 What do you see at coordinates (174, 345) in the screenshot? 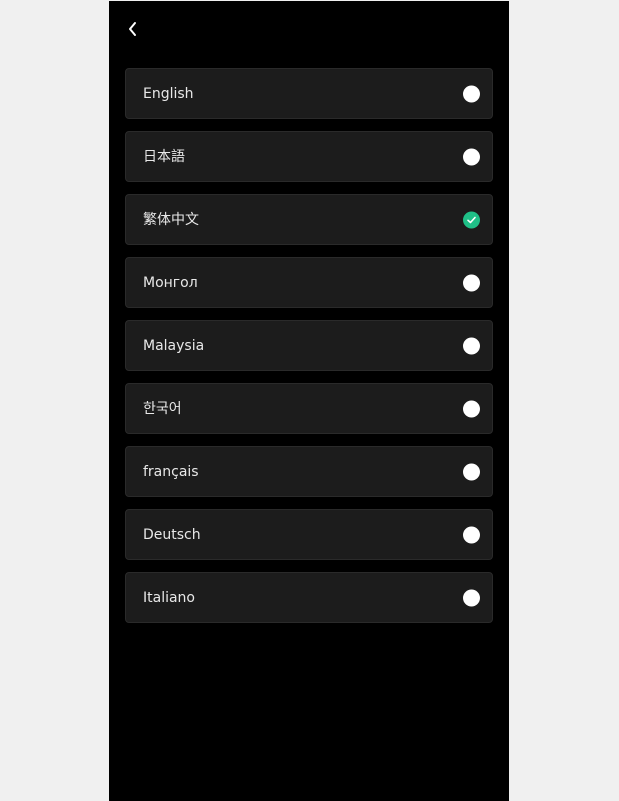
I see `language-label: Malaysia` at bounding box center [174, 345].